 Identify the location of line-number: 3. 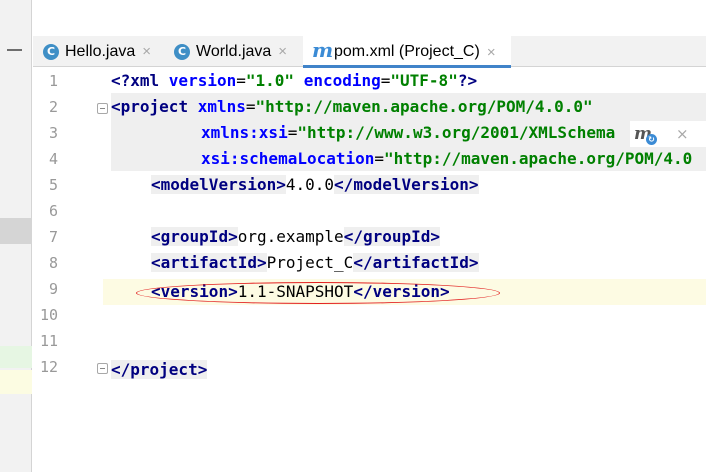
(53, 133).